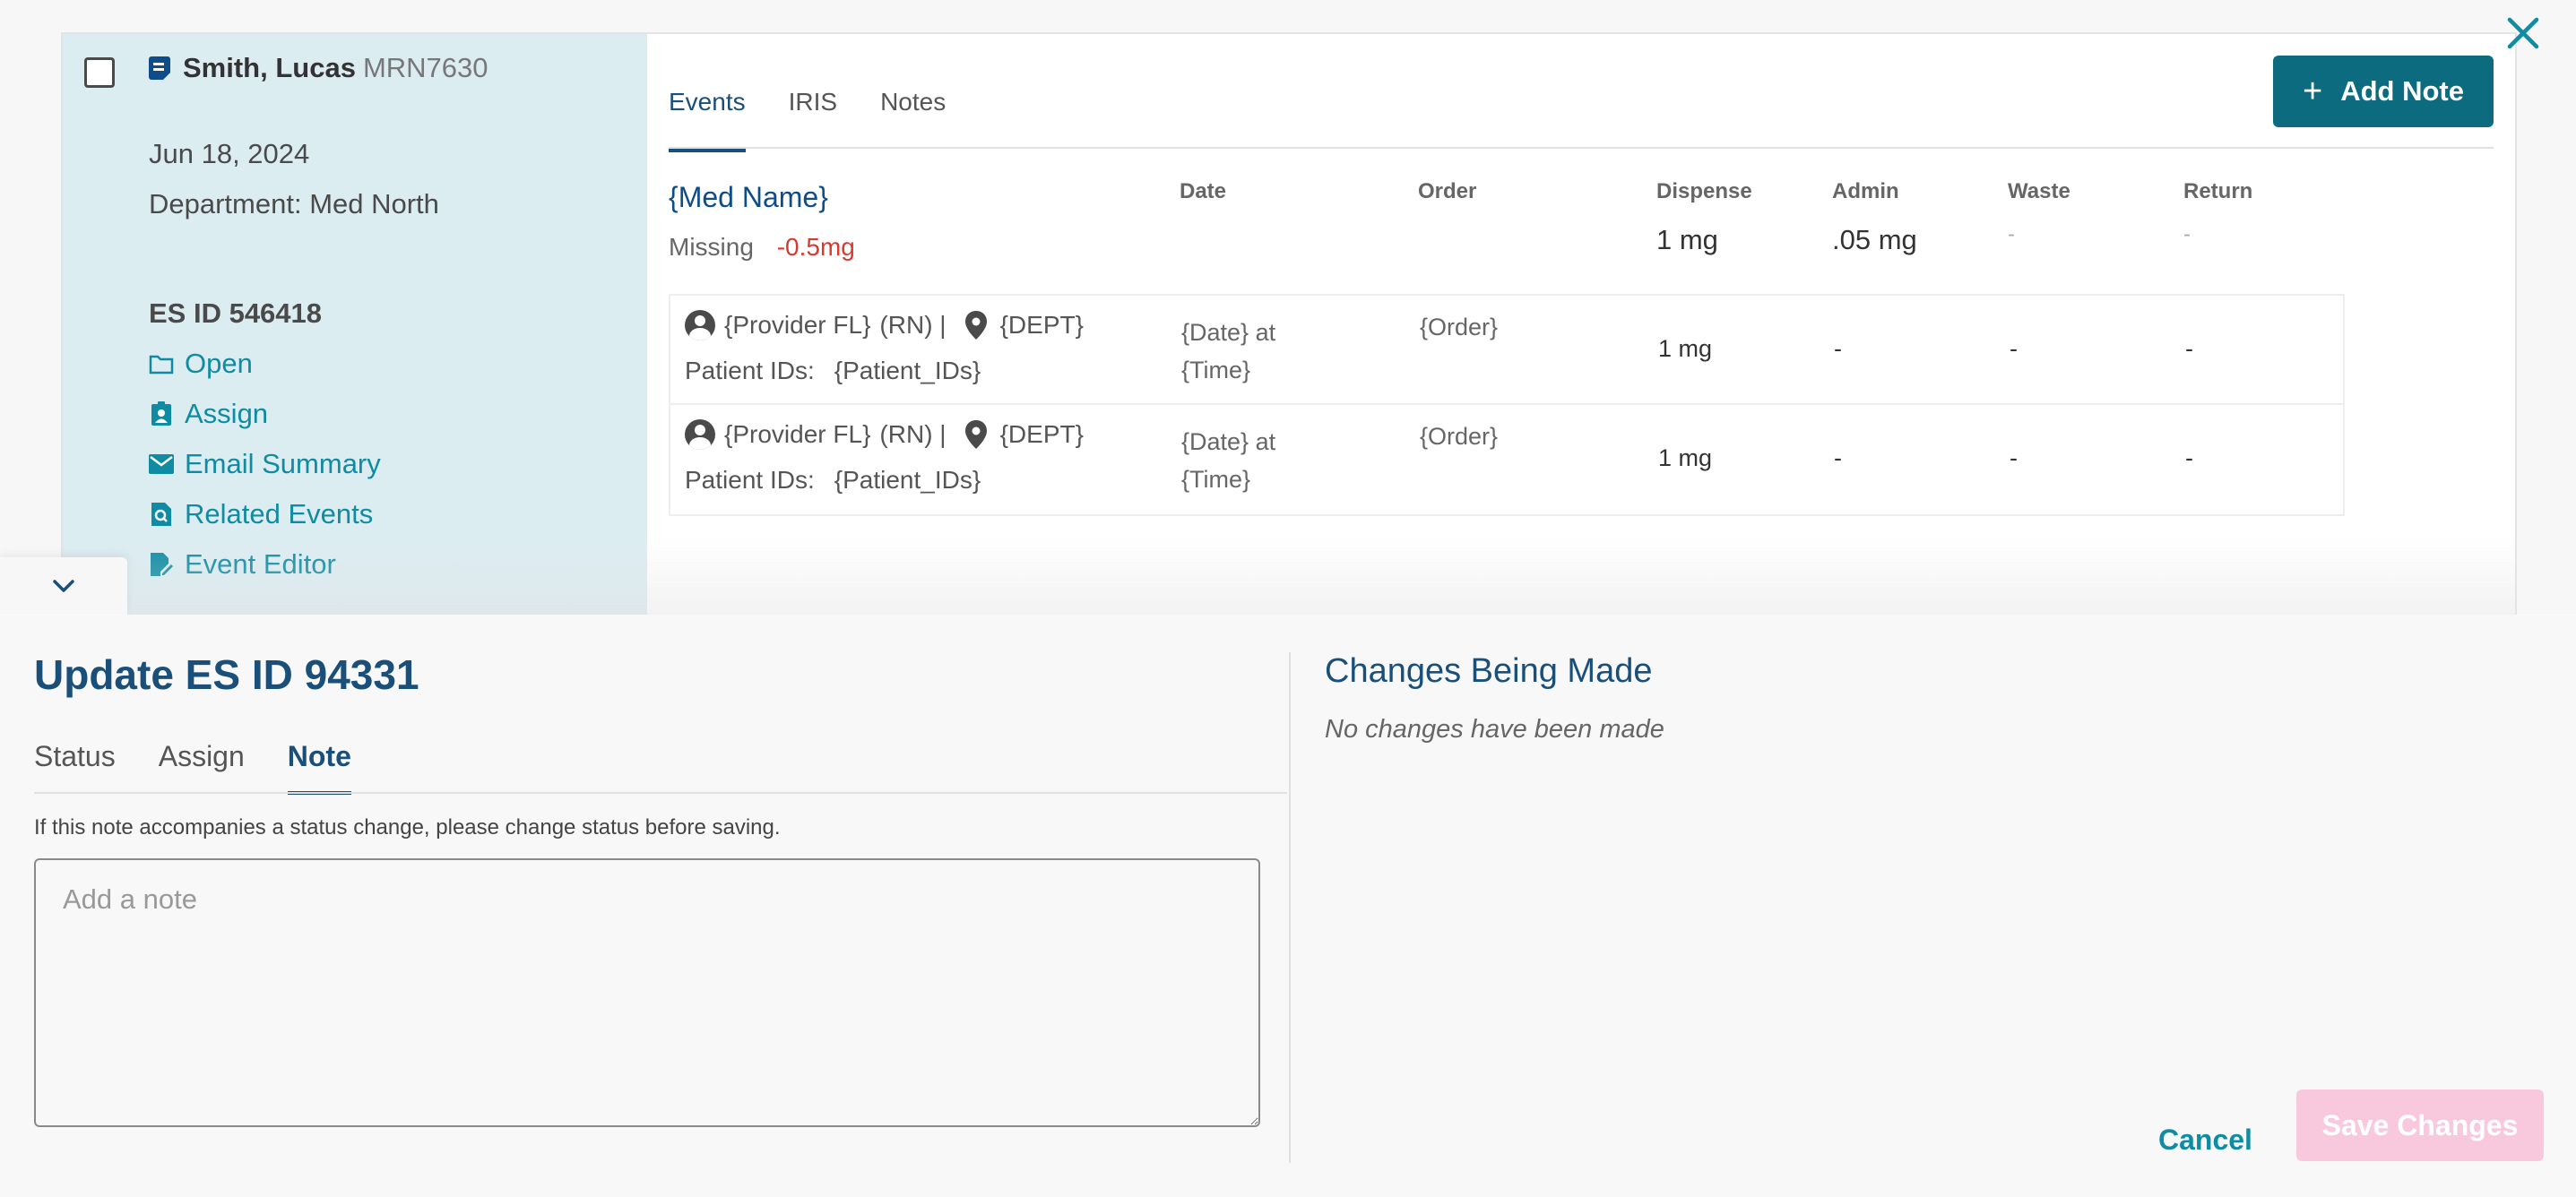  What do you see at coordinates (711, 247) in the screenshot?
I see `missing-label: Missing` at bounding box center [711, 247].